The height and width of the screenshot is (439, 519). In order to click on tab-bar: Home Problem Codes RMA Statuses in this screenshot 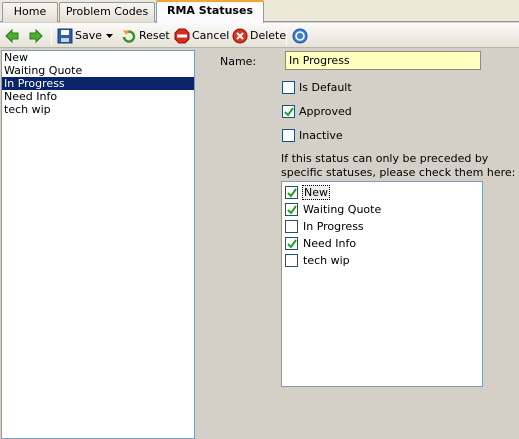, I will do `click(259, 11)`.